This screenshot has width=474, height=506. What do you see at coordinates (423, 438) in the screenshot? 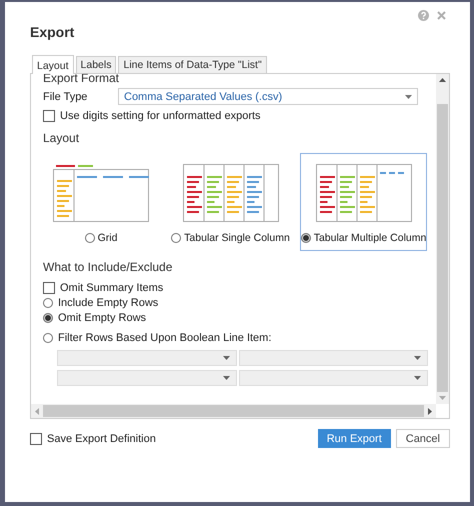
I see `cancel-button: Cancel` at bounding box center [423, 438].